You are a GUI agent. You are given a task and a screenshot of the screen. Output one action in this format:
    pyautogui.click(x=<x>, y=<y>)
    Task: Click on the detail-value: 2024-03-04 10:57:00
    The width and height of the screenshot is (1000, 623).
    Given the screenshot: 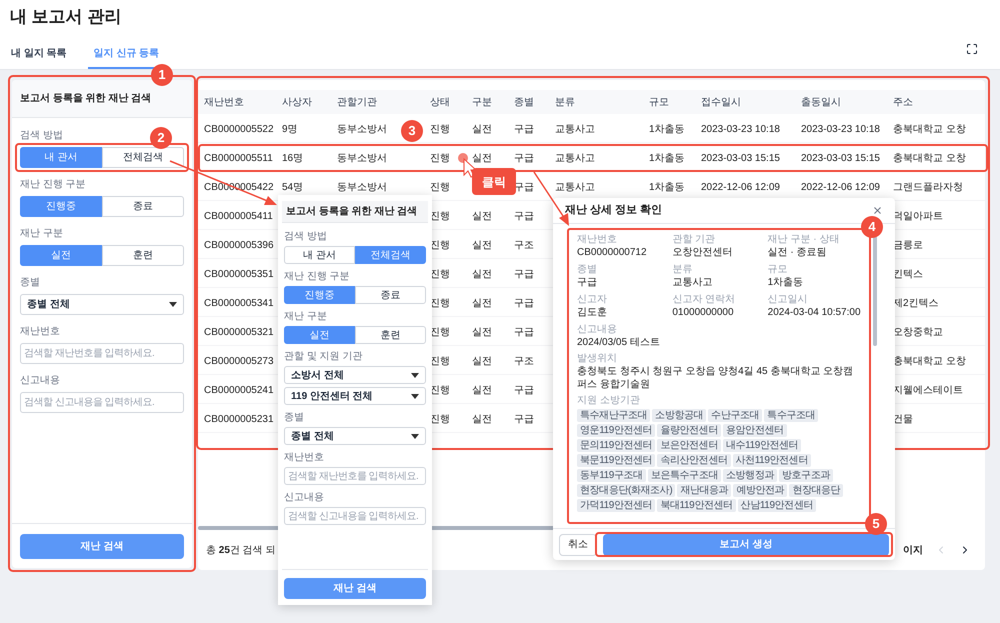 What is the action you would take?
    pyautogui.click(x=815, y=313)
    